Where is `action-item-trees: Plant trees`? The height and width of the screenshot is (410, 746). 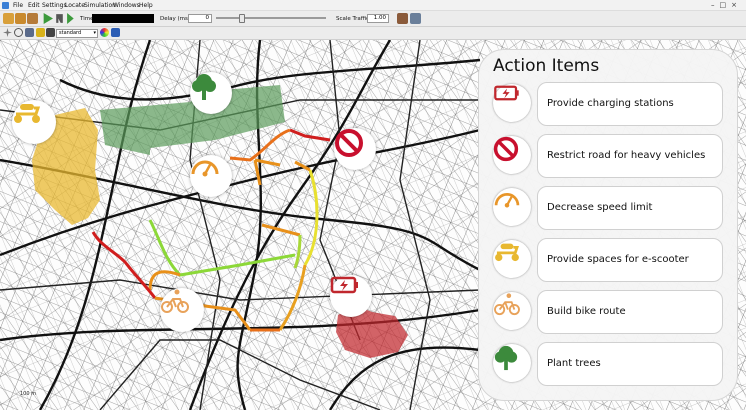
action-item-trees: Plant trees is located at coordinates (609, 364).